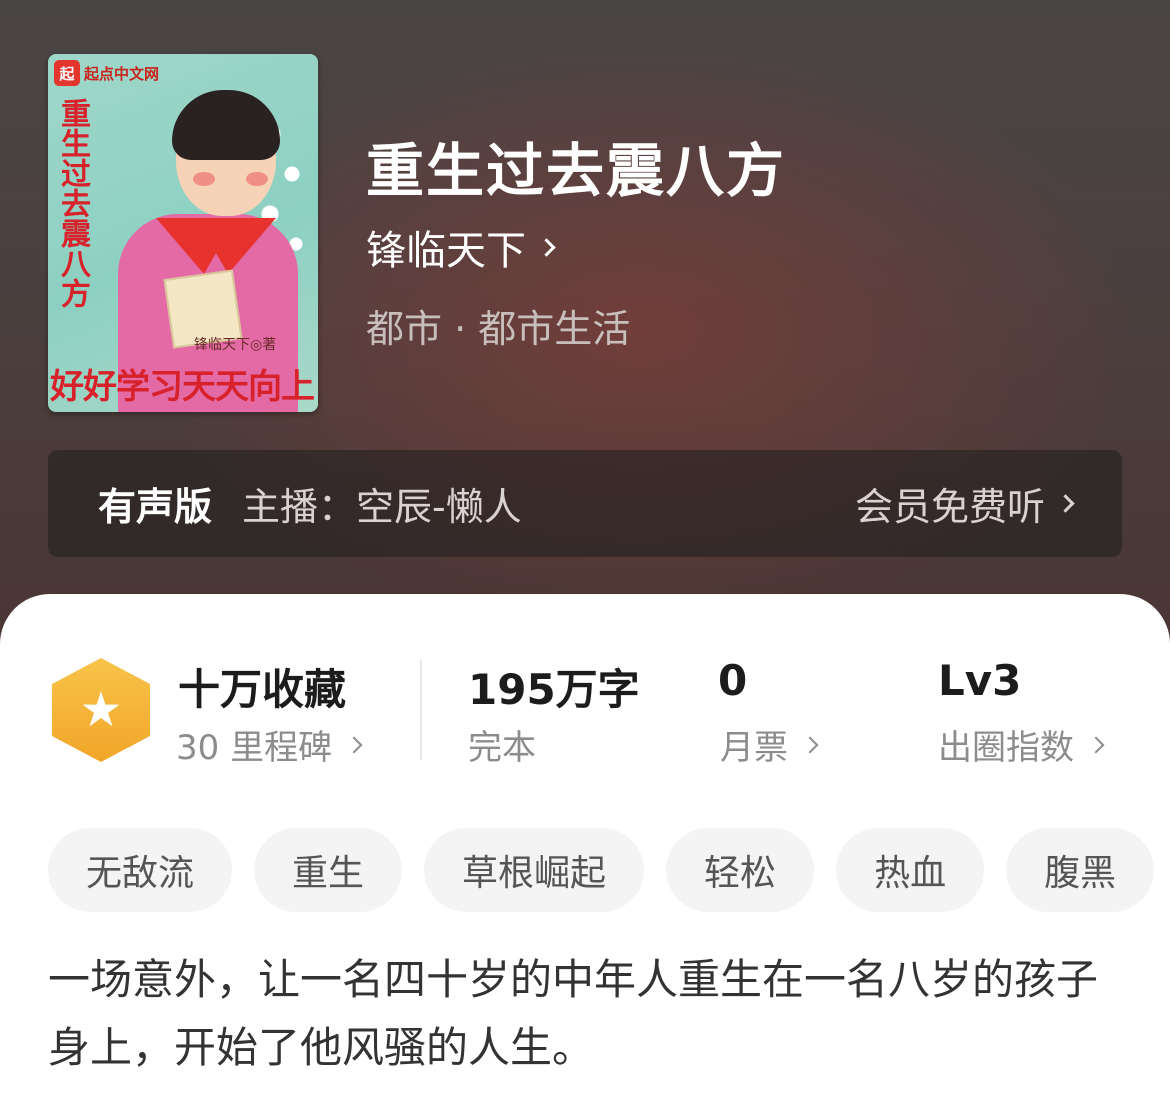 This screenshot has width=1170, height=1104. I want to click on milestone-label: 30 里程碑, so click(254, 748).